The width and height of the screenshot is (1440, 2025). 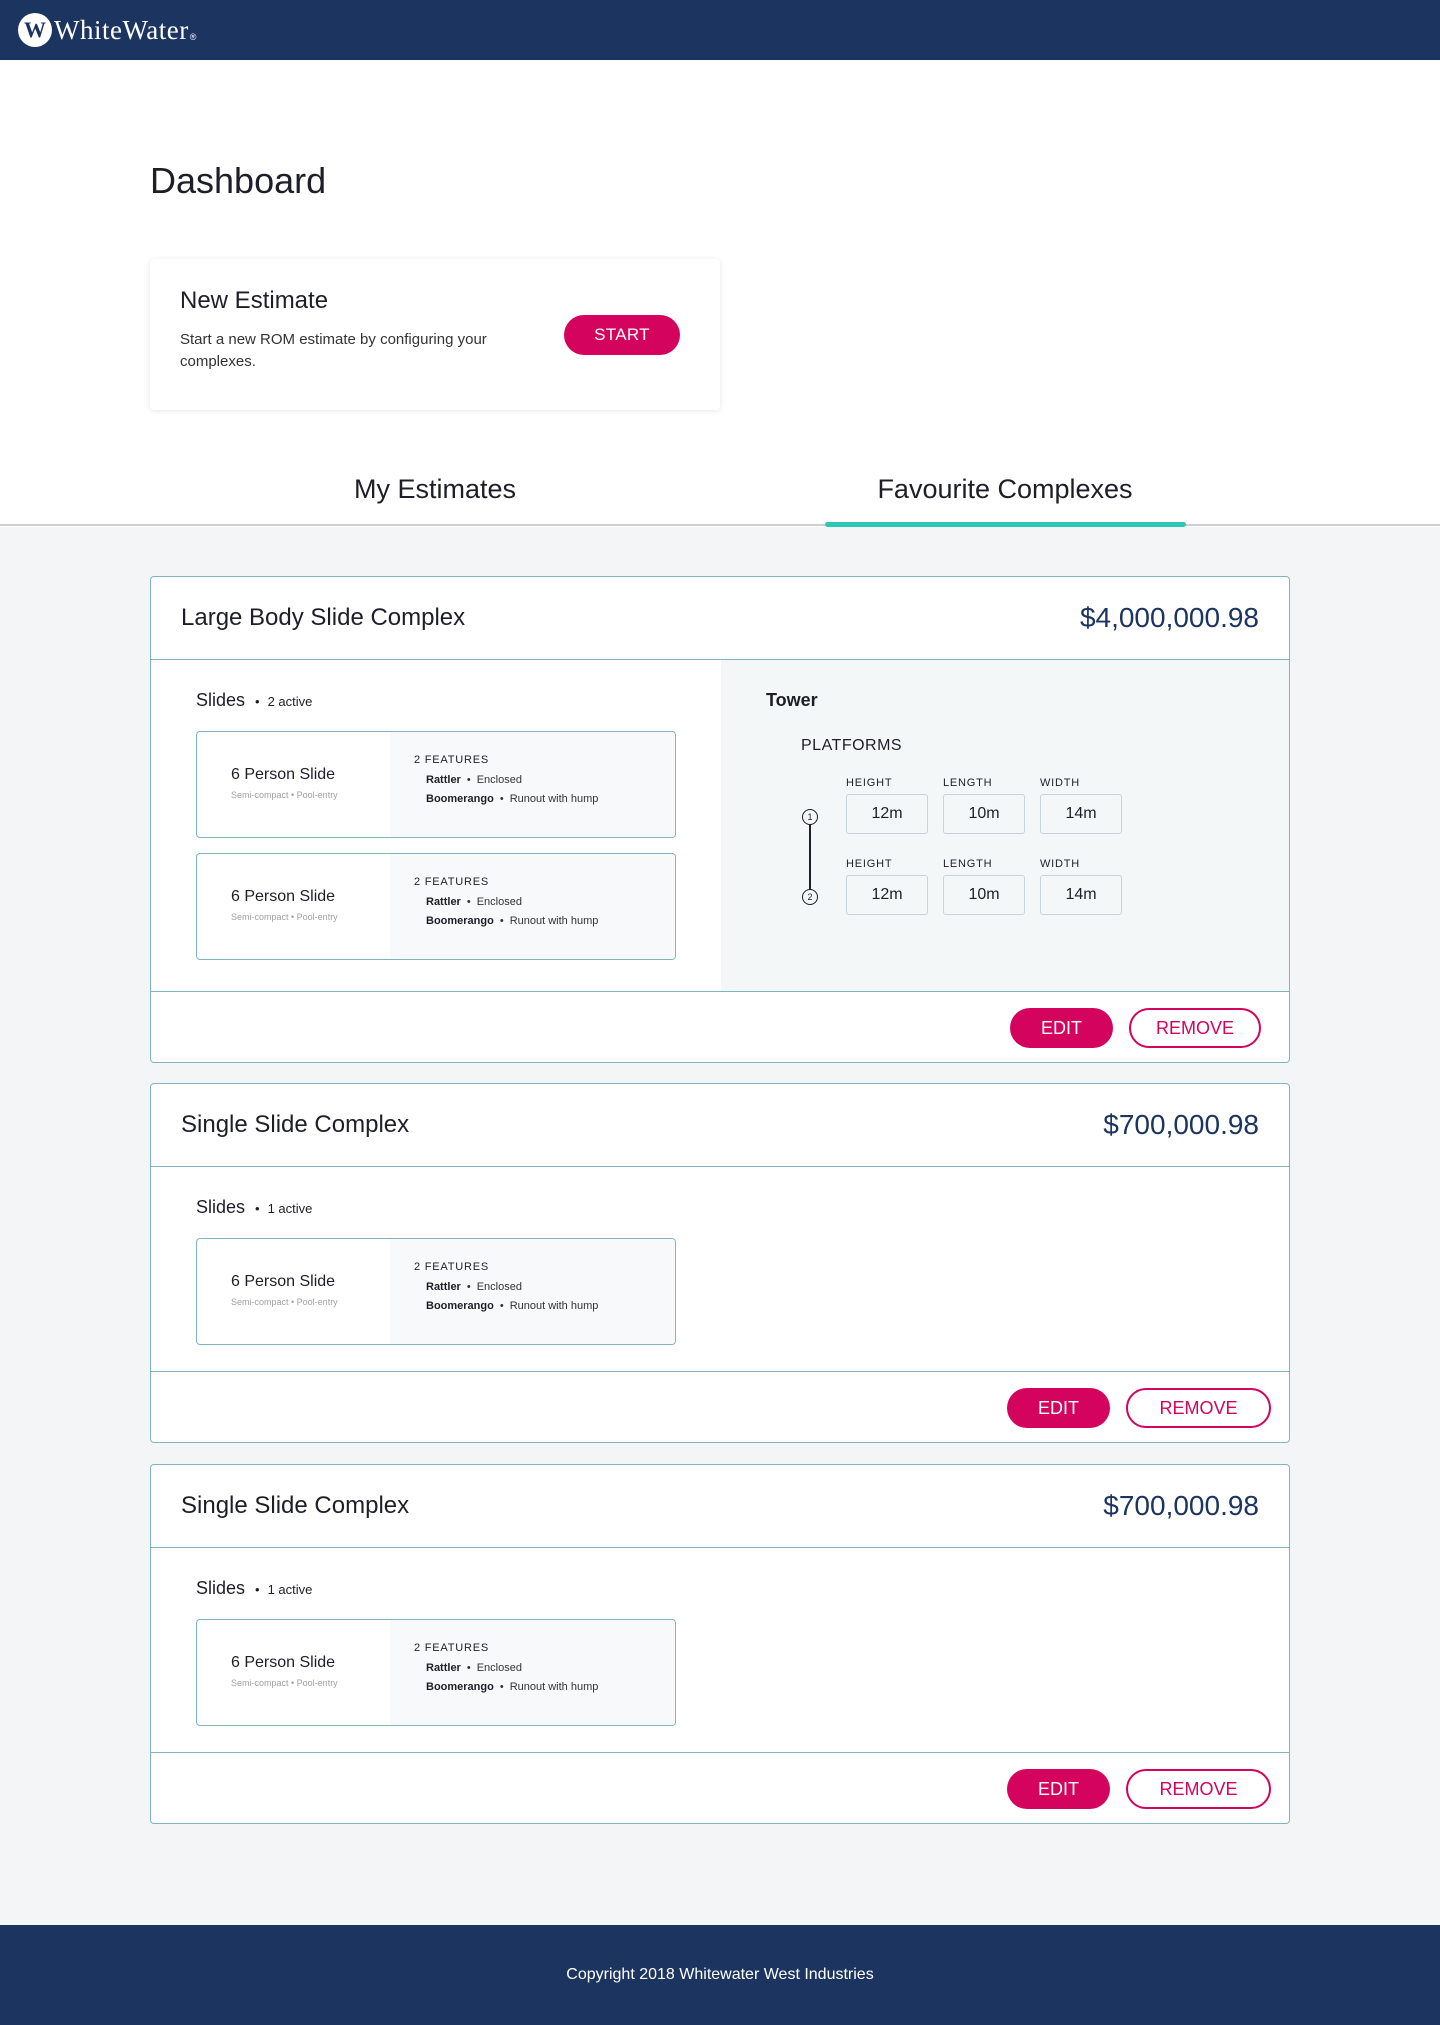 I want to click on active-count: 1 active, so click(x=290, y=1208).